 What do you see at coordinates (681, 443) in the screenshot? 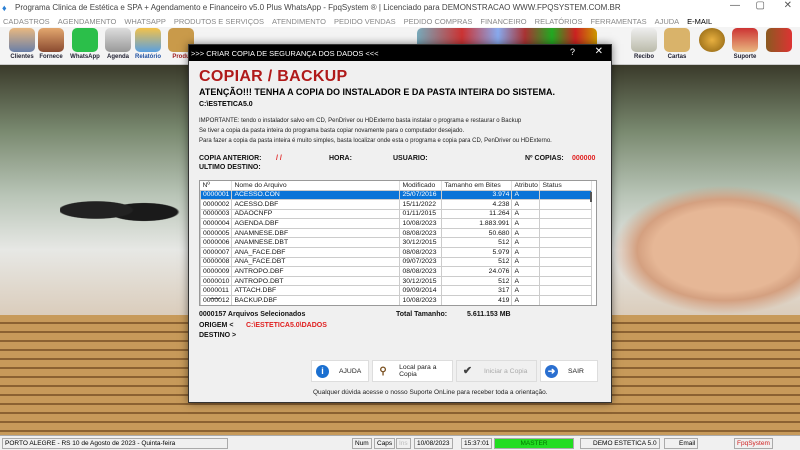
I see `status-email: Email` at bounding box center [681, 443].